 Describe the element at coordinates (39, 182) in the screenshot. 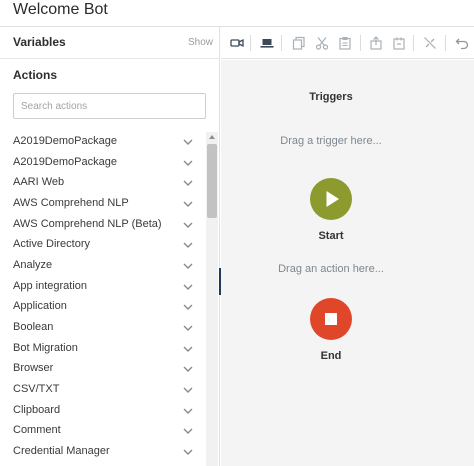

I see `action-item-label: AARI Web` at that location.